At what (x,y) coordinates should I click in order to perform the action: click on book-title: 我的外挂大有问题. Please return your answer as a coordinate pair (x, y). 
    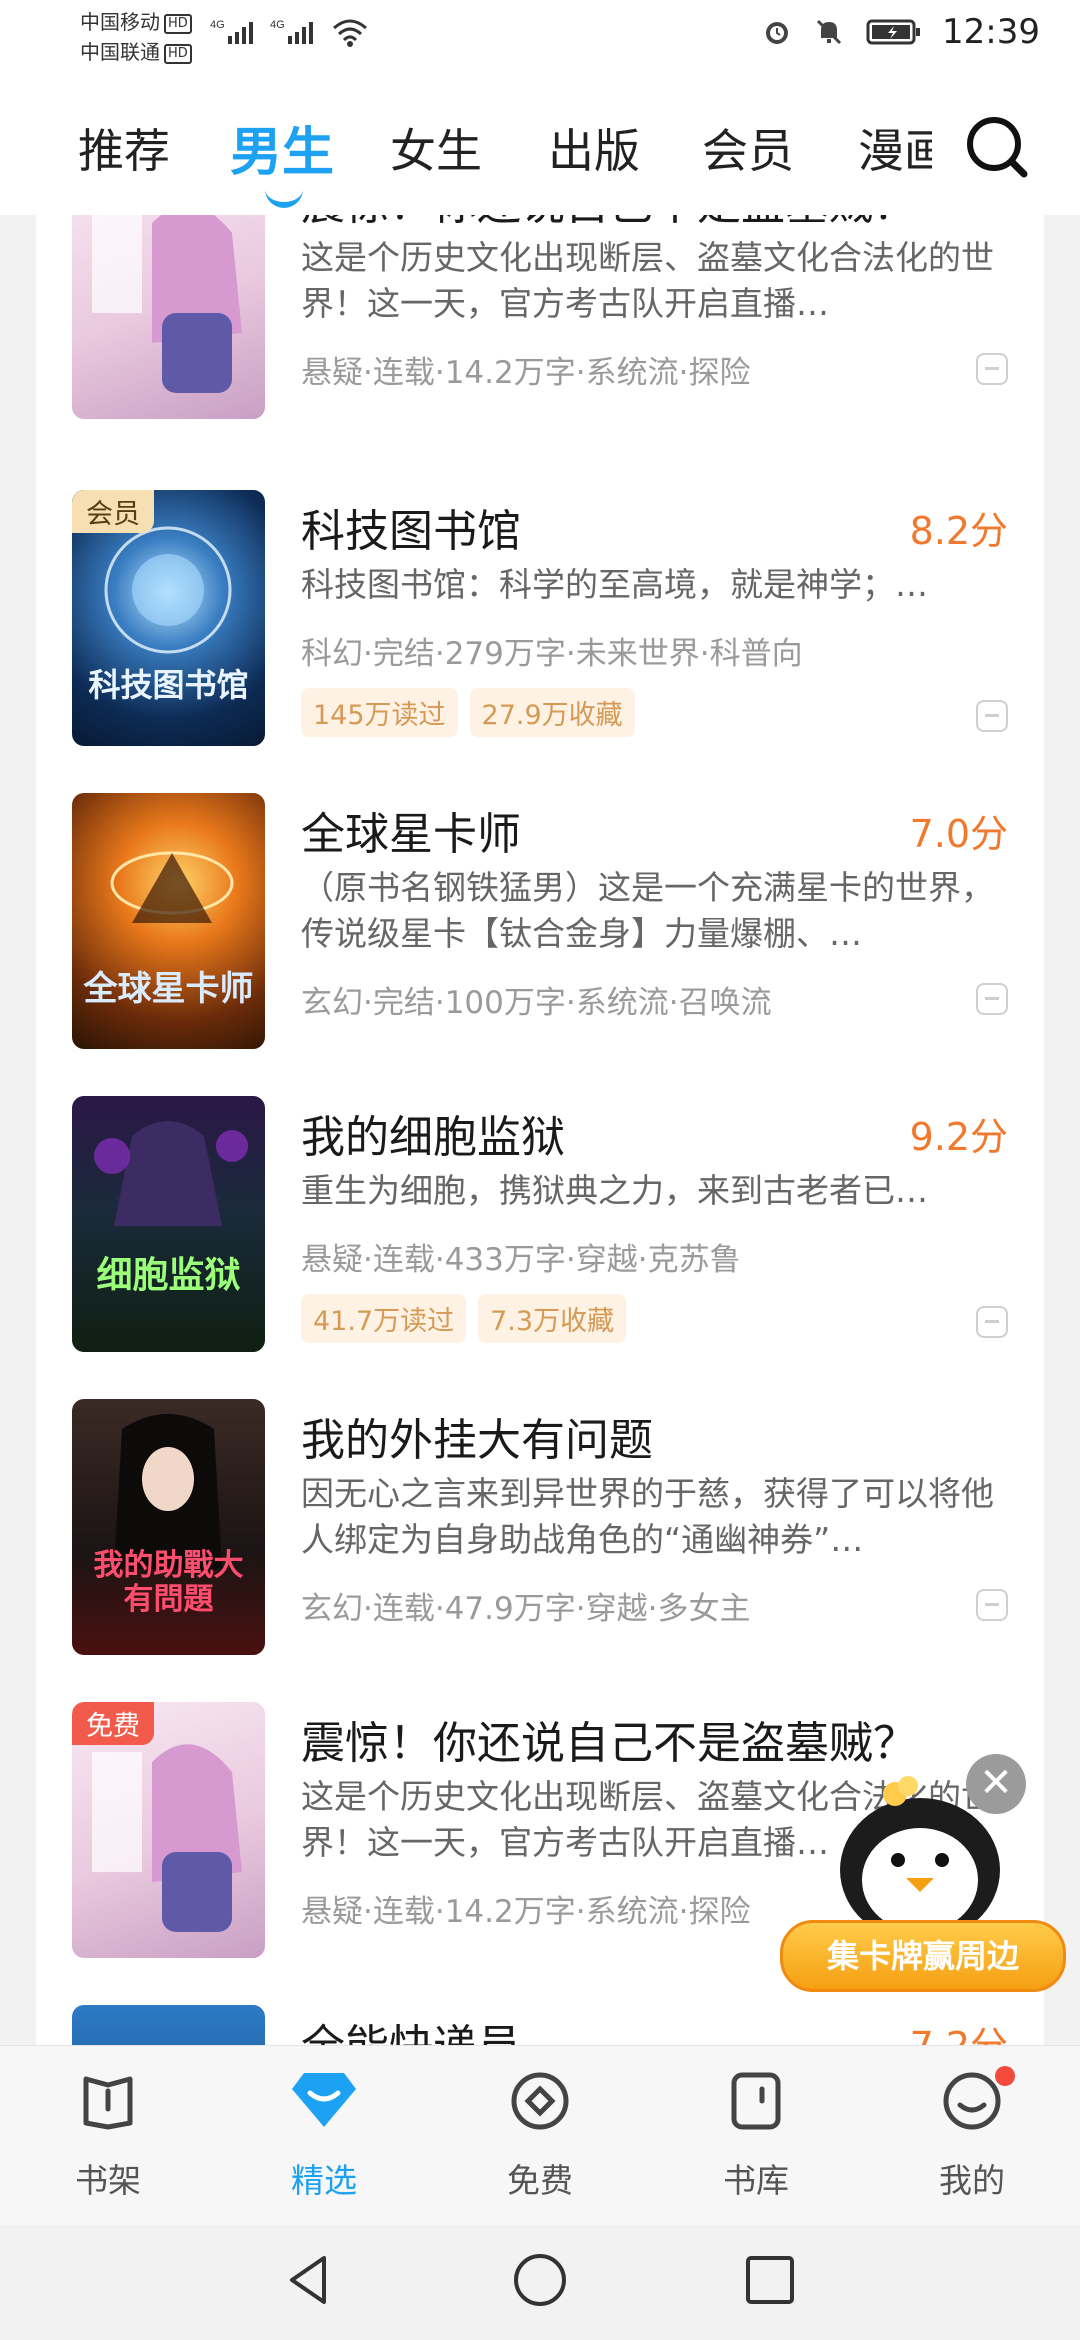
    Looking at the image, I should click on (477, 1440).